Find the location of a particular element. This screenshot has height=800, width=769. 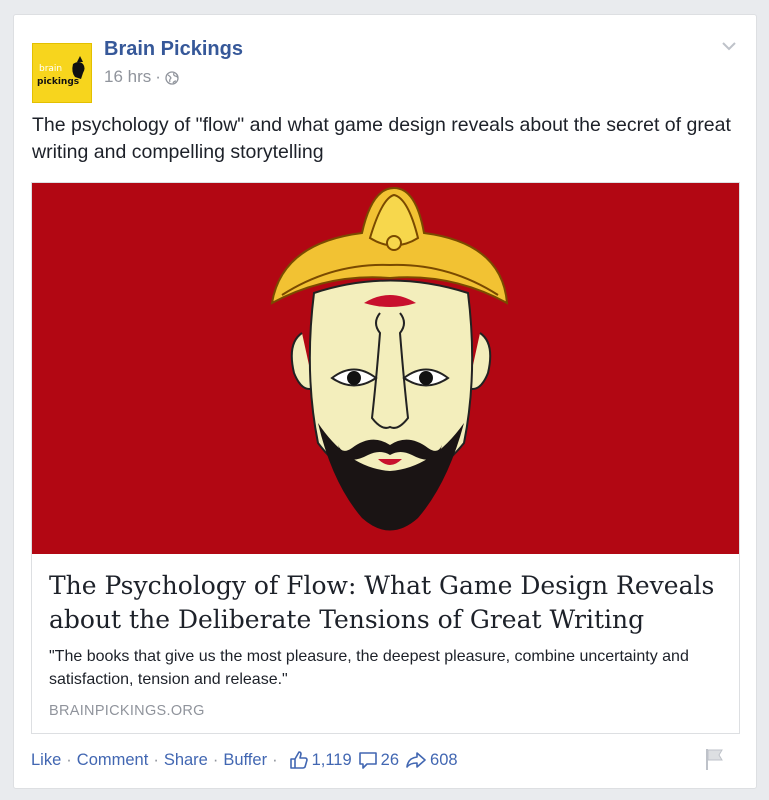

share-arrow-icon is located at coordinates (416, 760).